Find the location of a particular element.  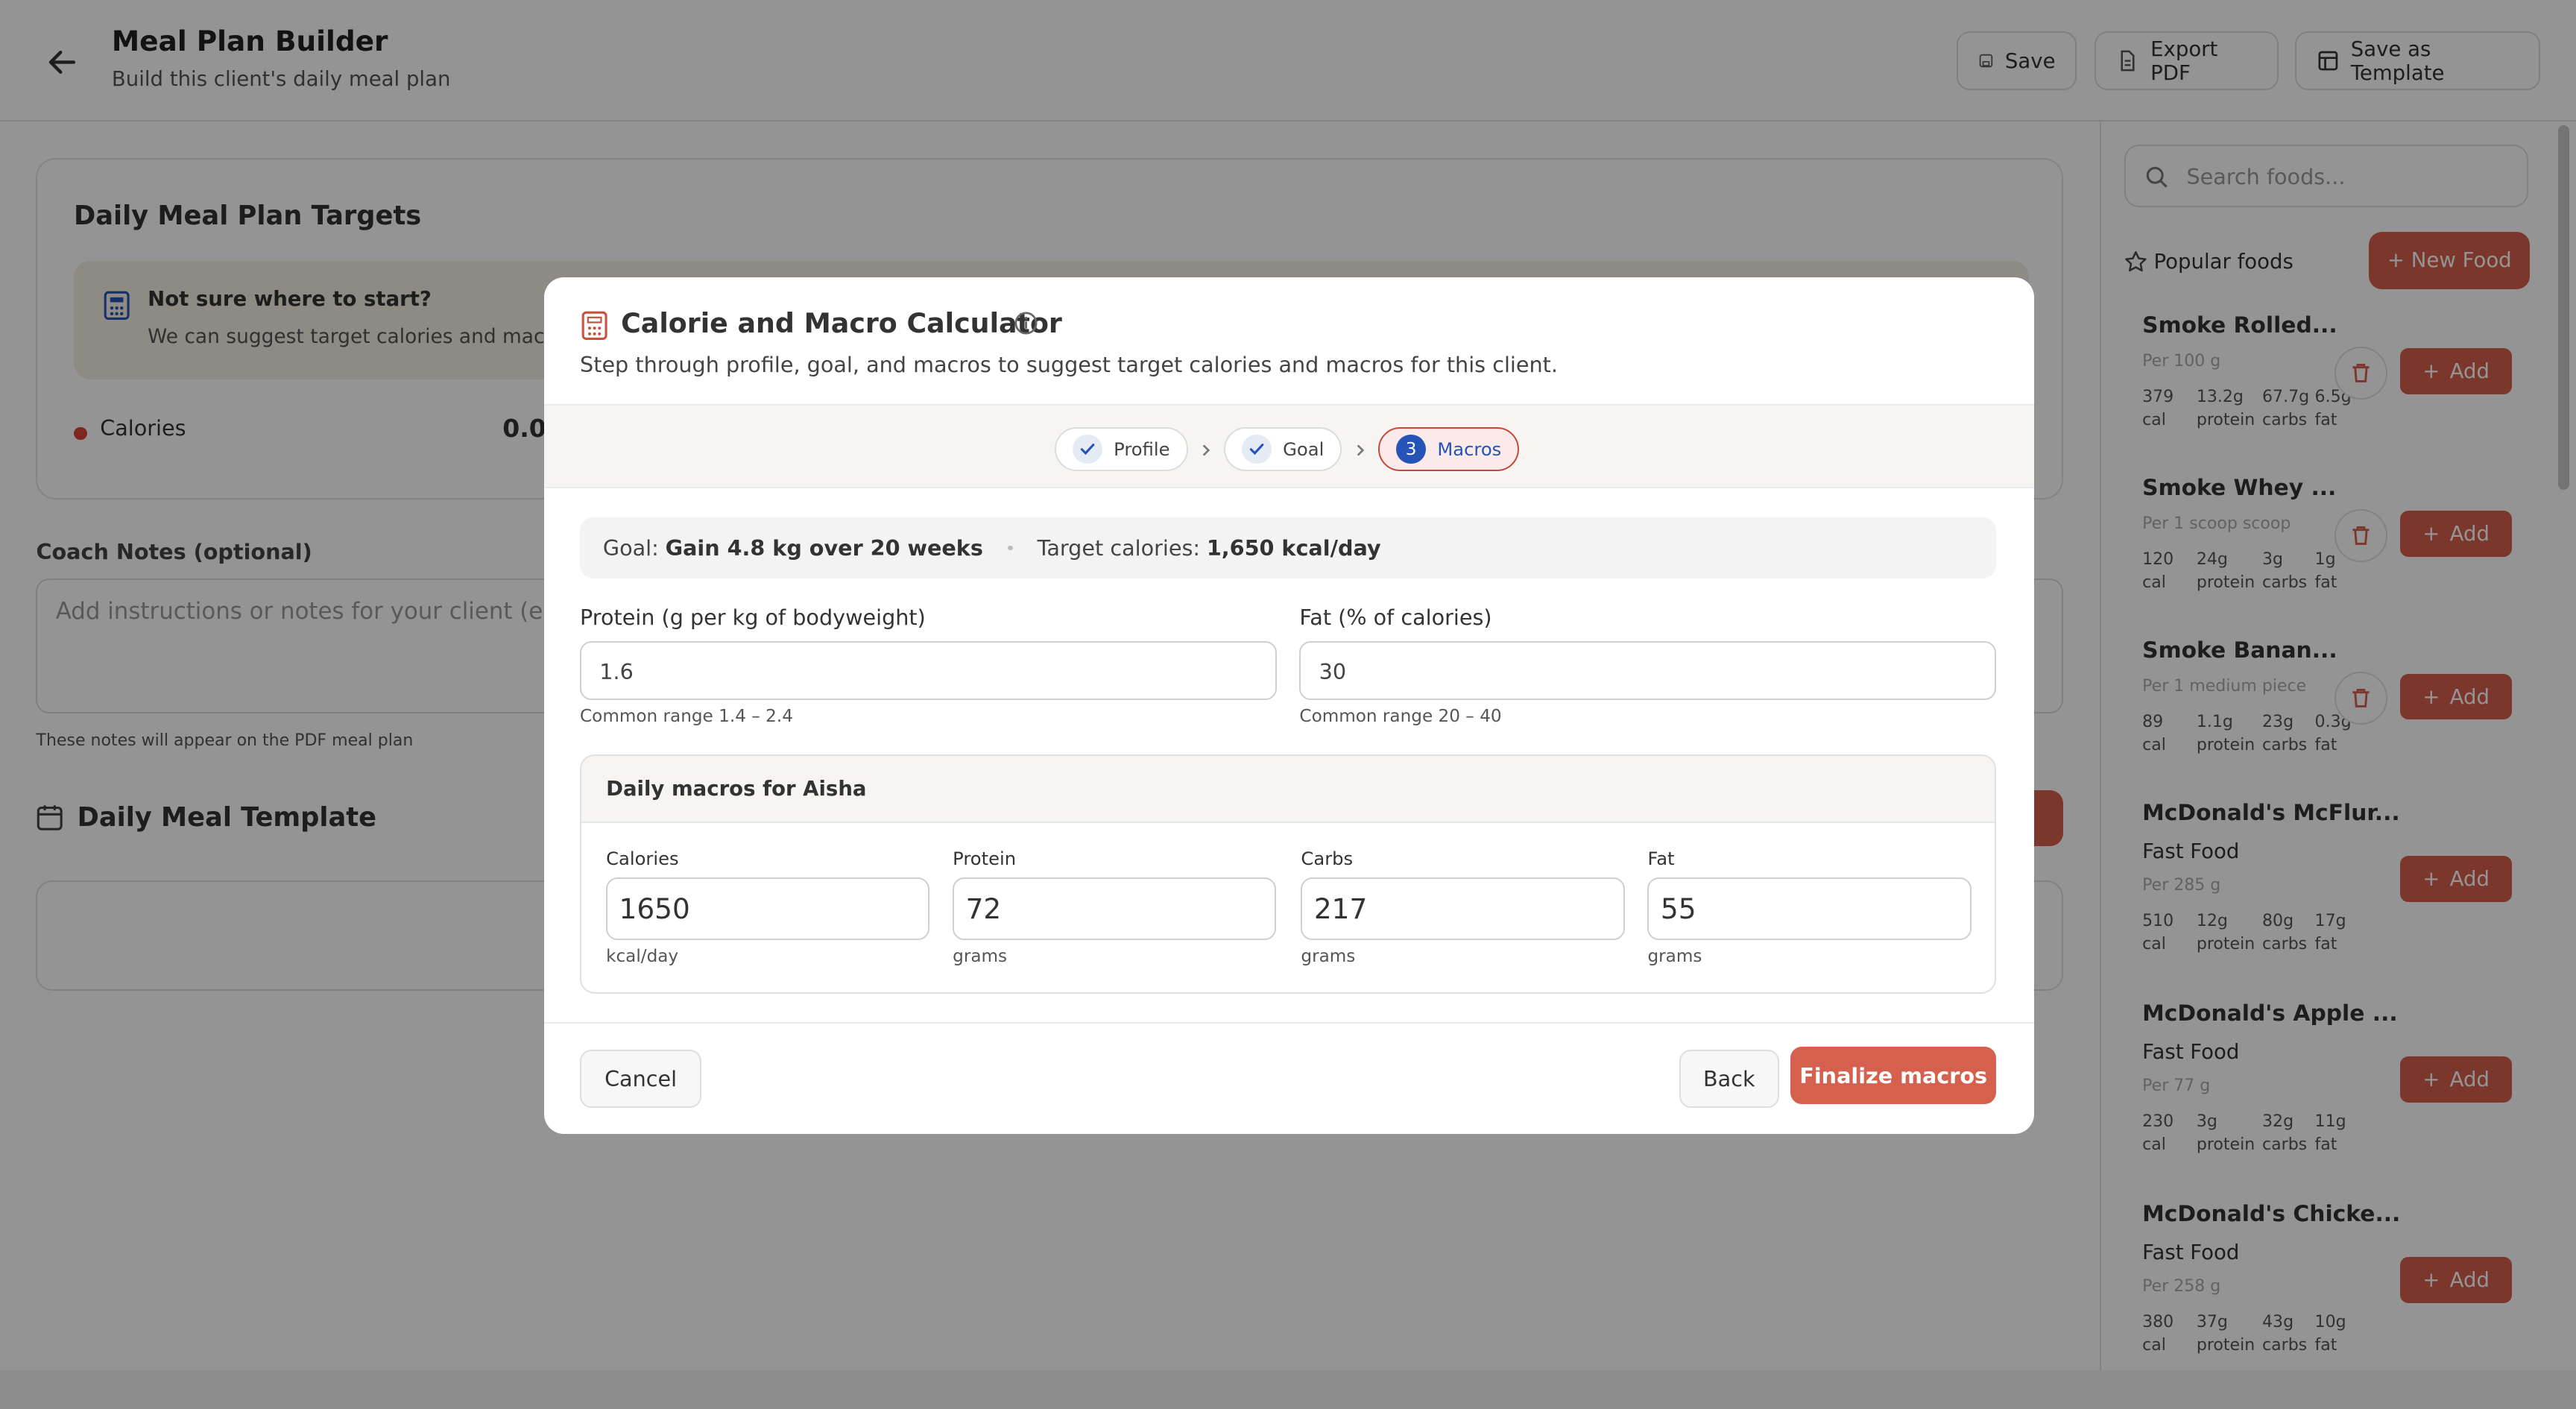

macro-label: Calories is located at coordinates (642, 859).